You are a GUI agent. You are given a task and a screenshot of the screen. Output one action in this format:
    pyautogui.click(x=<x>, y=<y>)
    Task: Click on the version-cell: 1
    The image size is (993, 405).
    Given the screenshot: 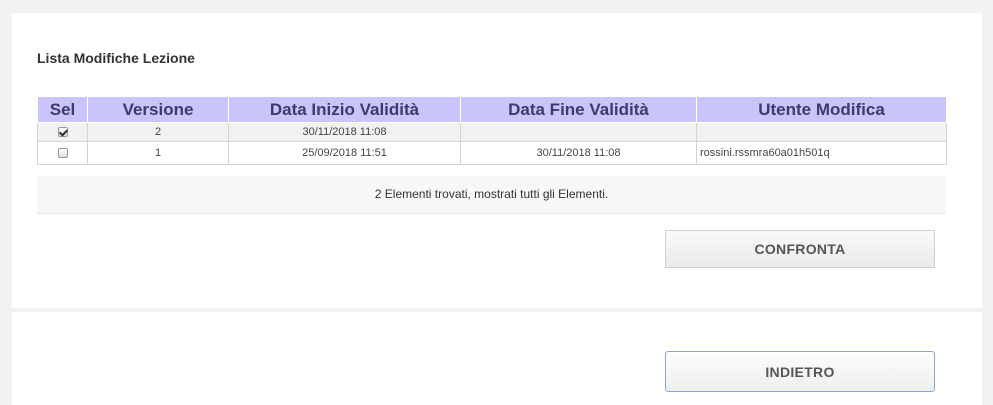 What is the action you would take?
    pyautogui.click(x=158, y=153)
    